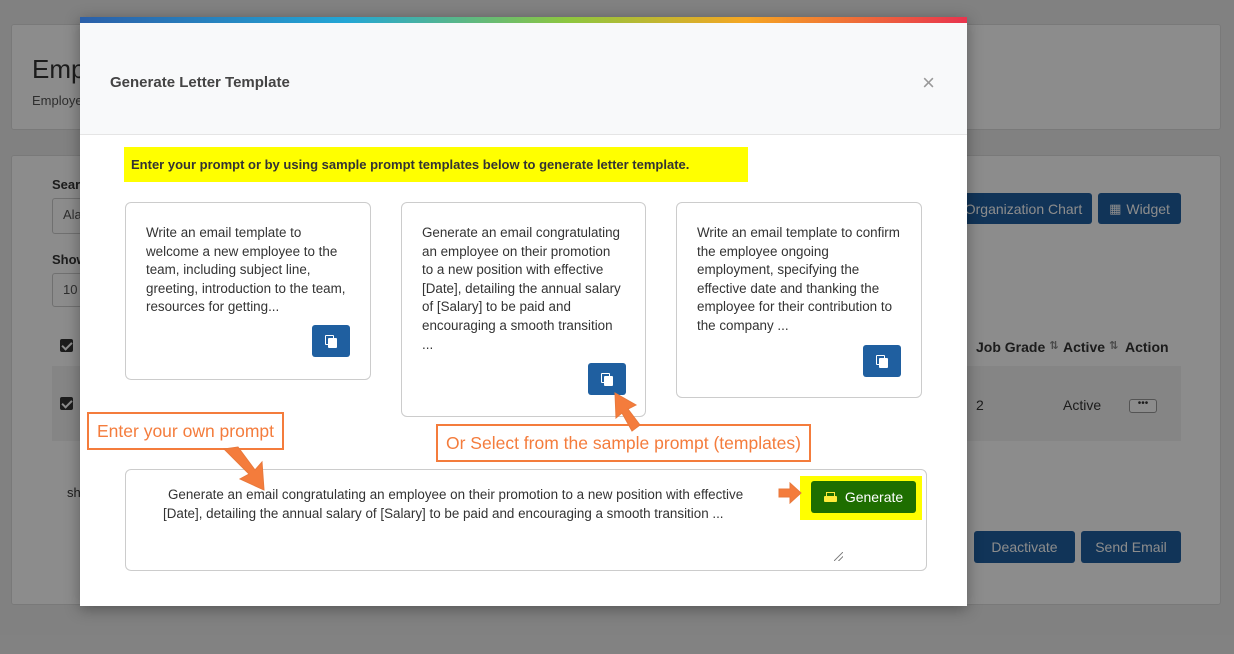  Describe the element at coordinates (928, 83) in the screenshot. I see `close-icon: ×` at that location.